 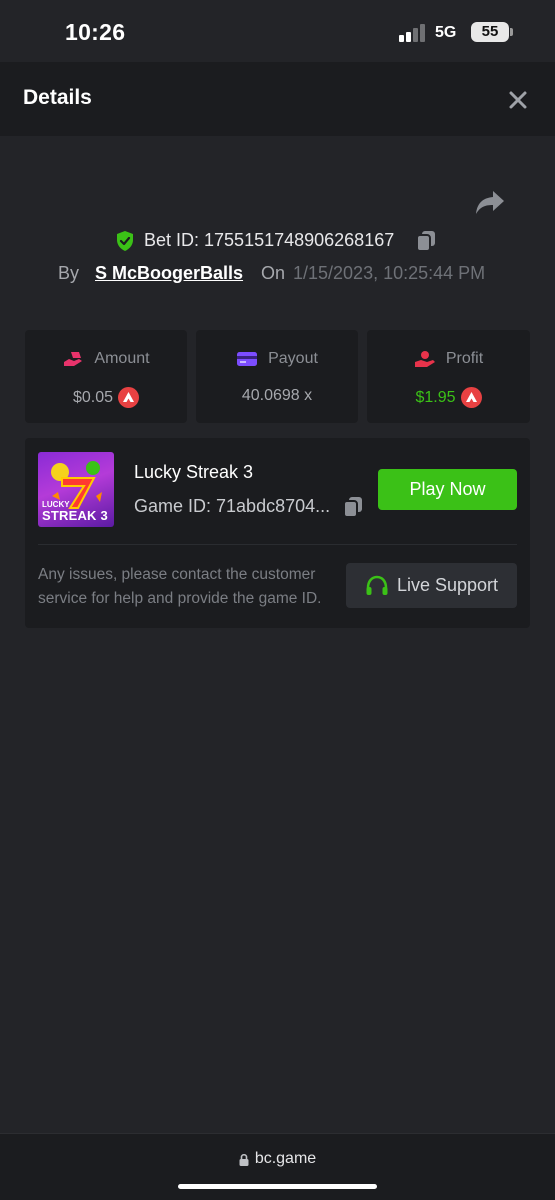 What do you see at coordinates (93, 397) in the screenshot?
I see `amount-value: $0.05` at bounding box center [93, 397].